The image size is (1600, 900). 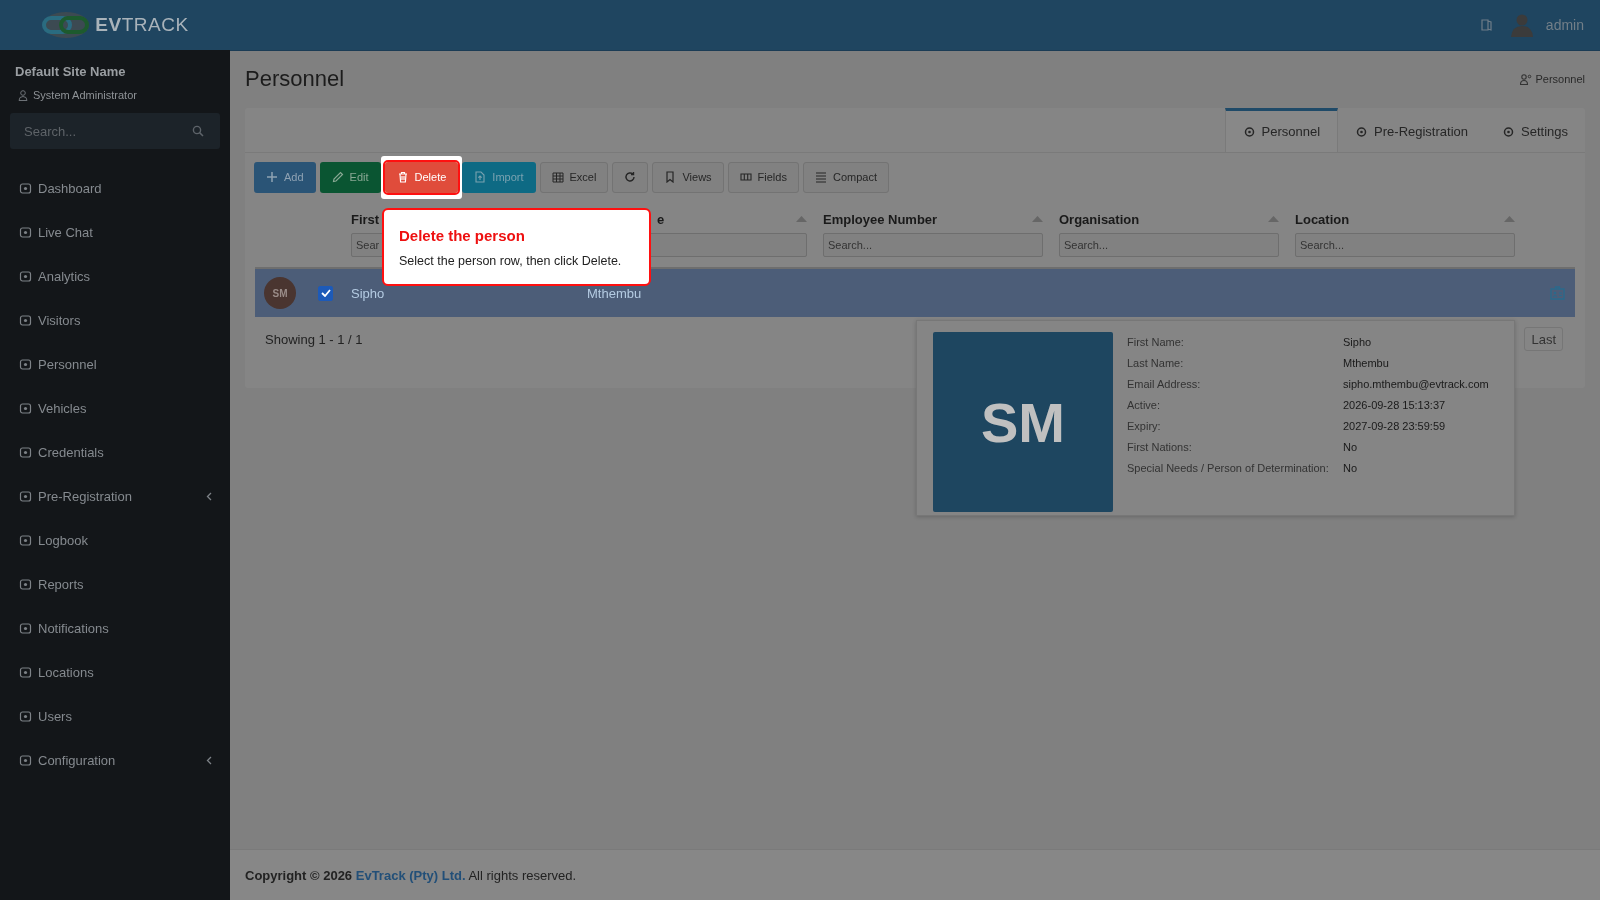 What do you see at coordinates (1486, 25) in the screenshot?
I see `door-icon` at bounding box center [1486, 25].